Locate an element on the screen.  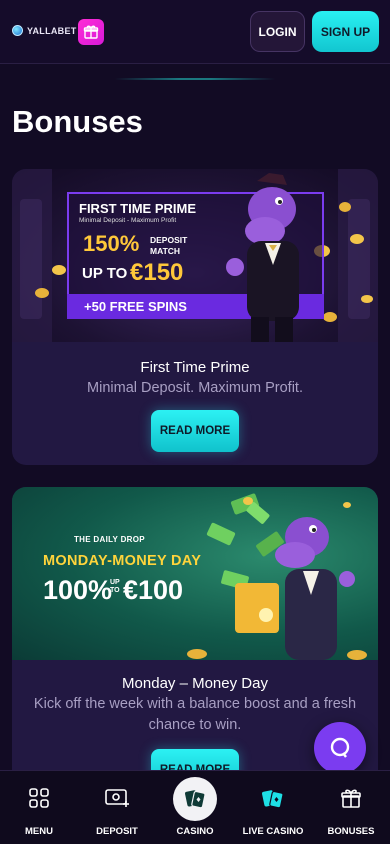
cards-icon is located at coordinates (195, 799).